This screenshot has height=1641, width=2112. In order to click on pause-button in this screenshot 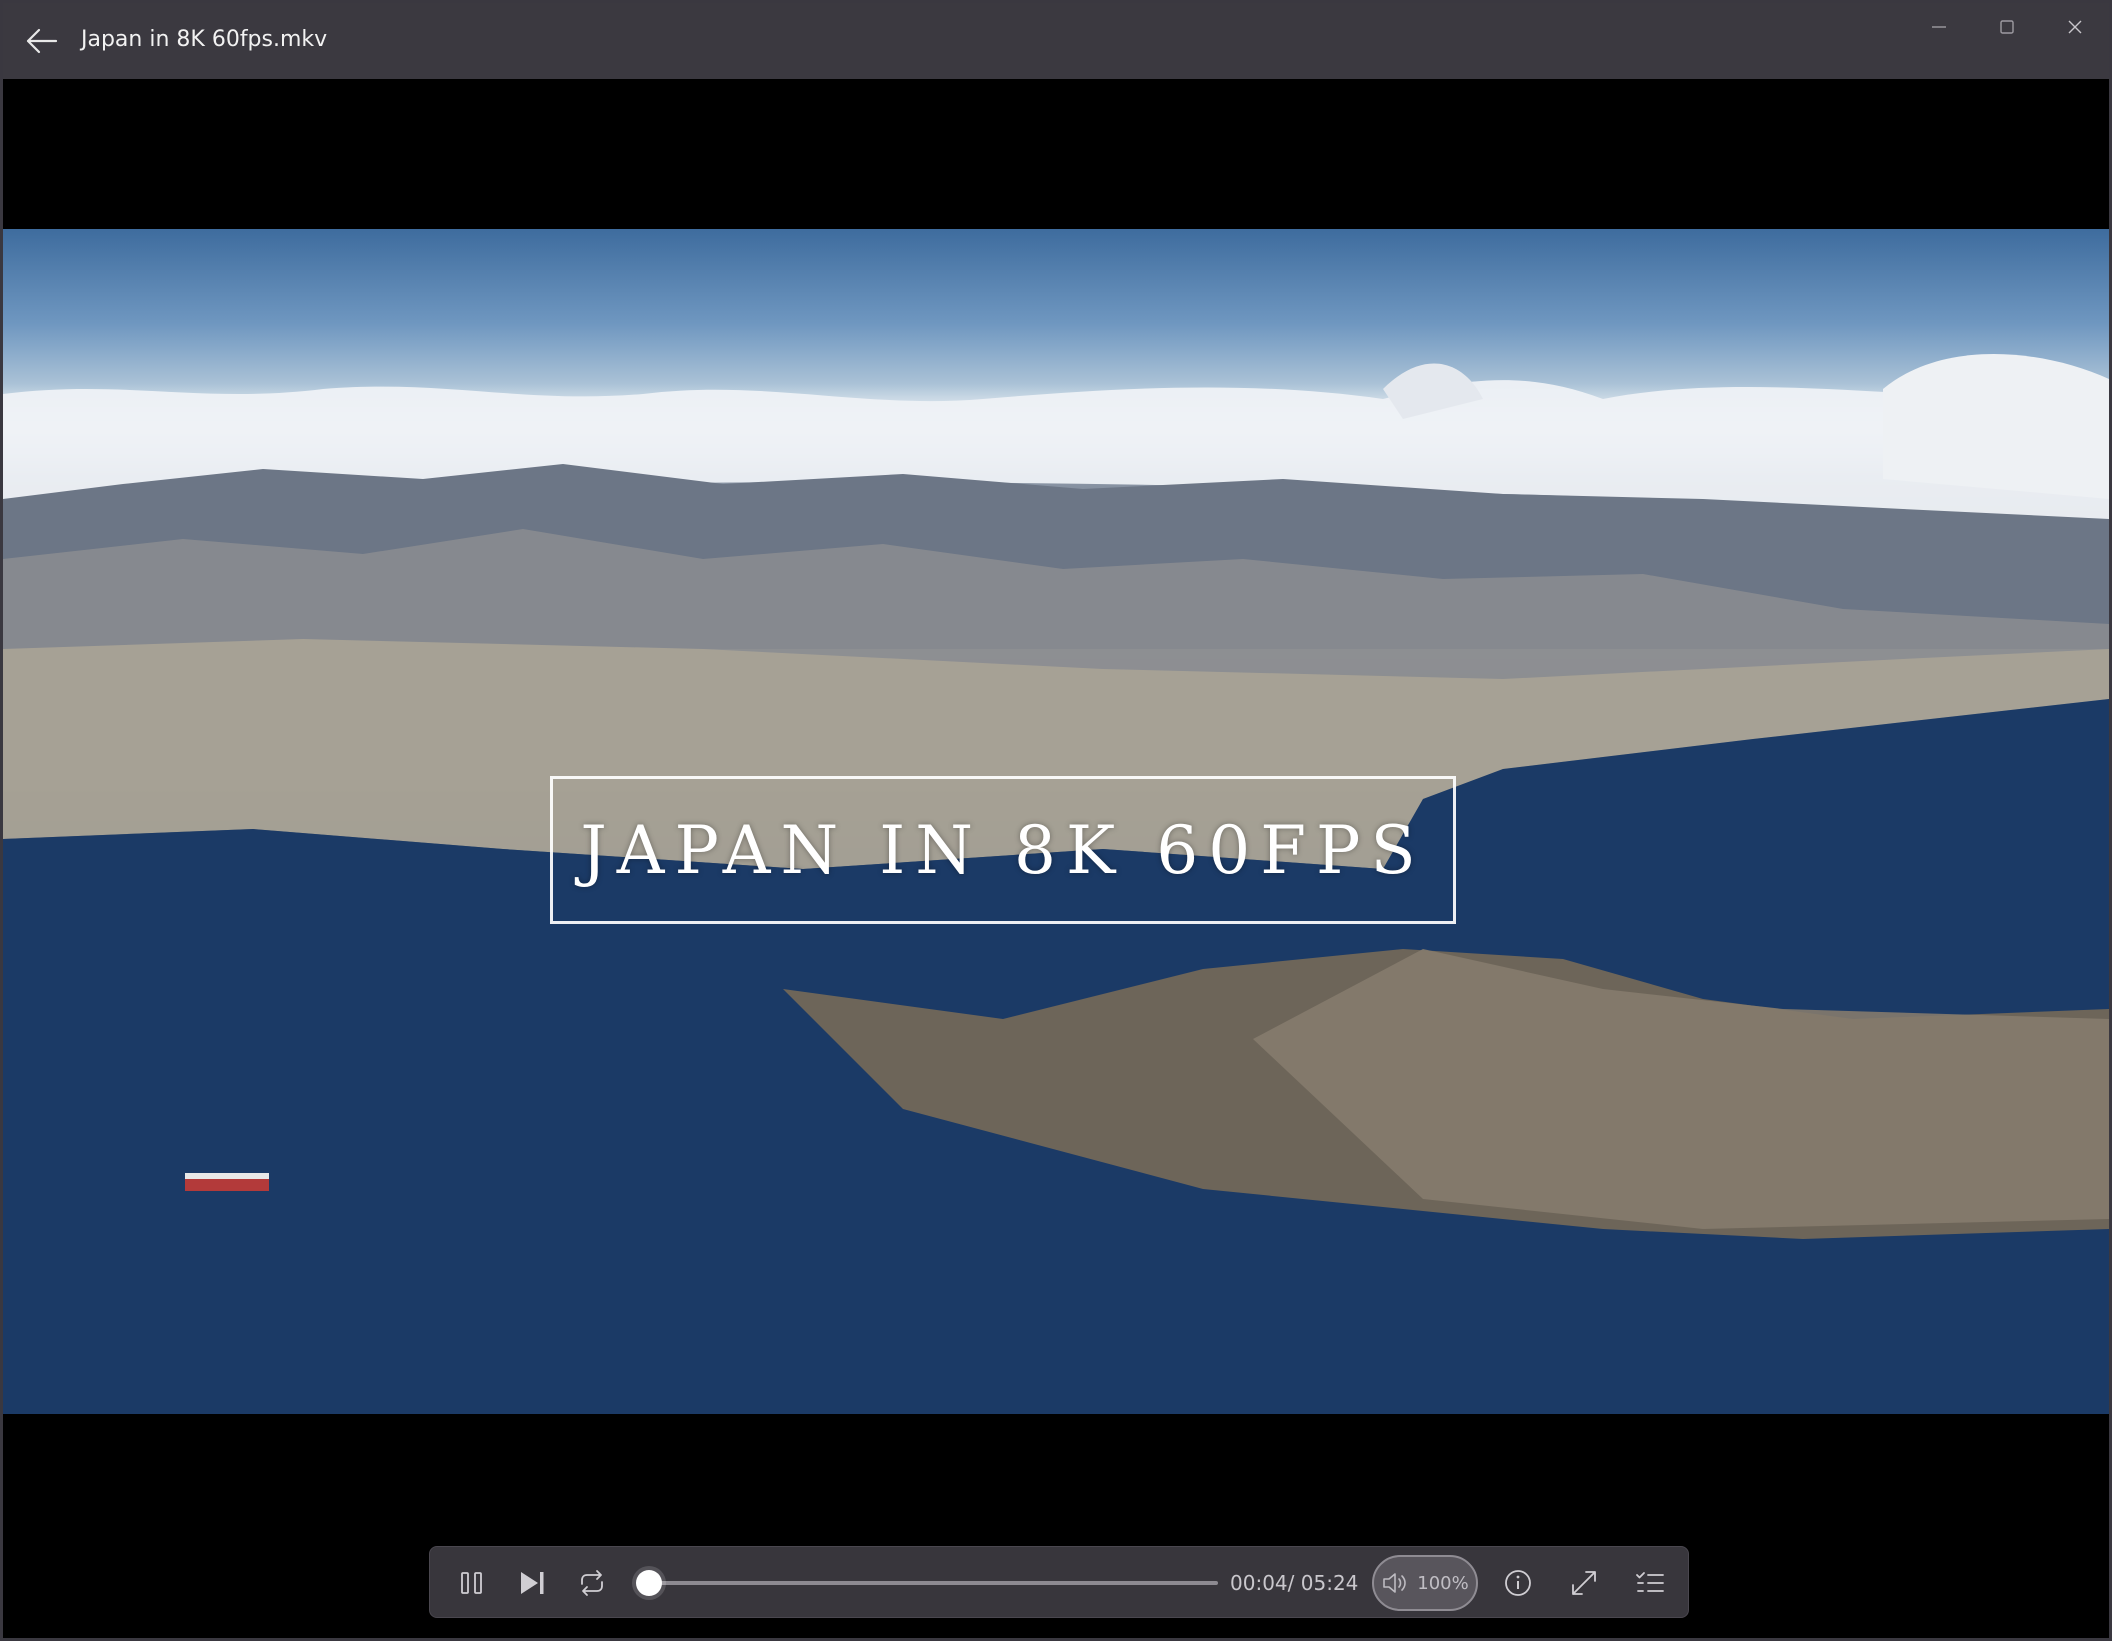, I will do `click(472, 1583)`.